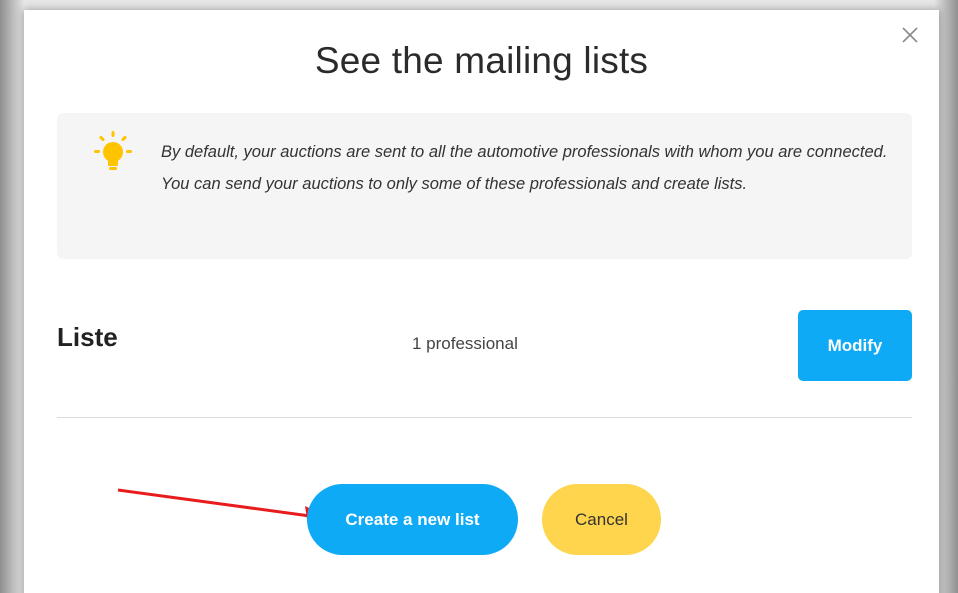 The width and height of the screenshot is (958, 593). What do you see at coordinates (465, 343) in the screenshot?
I see `list-count: 1 professional` at bounding box center [465, 343].